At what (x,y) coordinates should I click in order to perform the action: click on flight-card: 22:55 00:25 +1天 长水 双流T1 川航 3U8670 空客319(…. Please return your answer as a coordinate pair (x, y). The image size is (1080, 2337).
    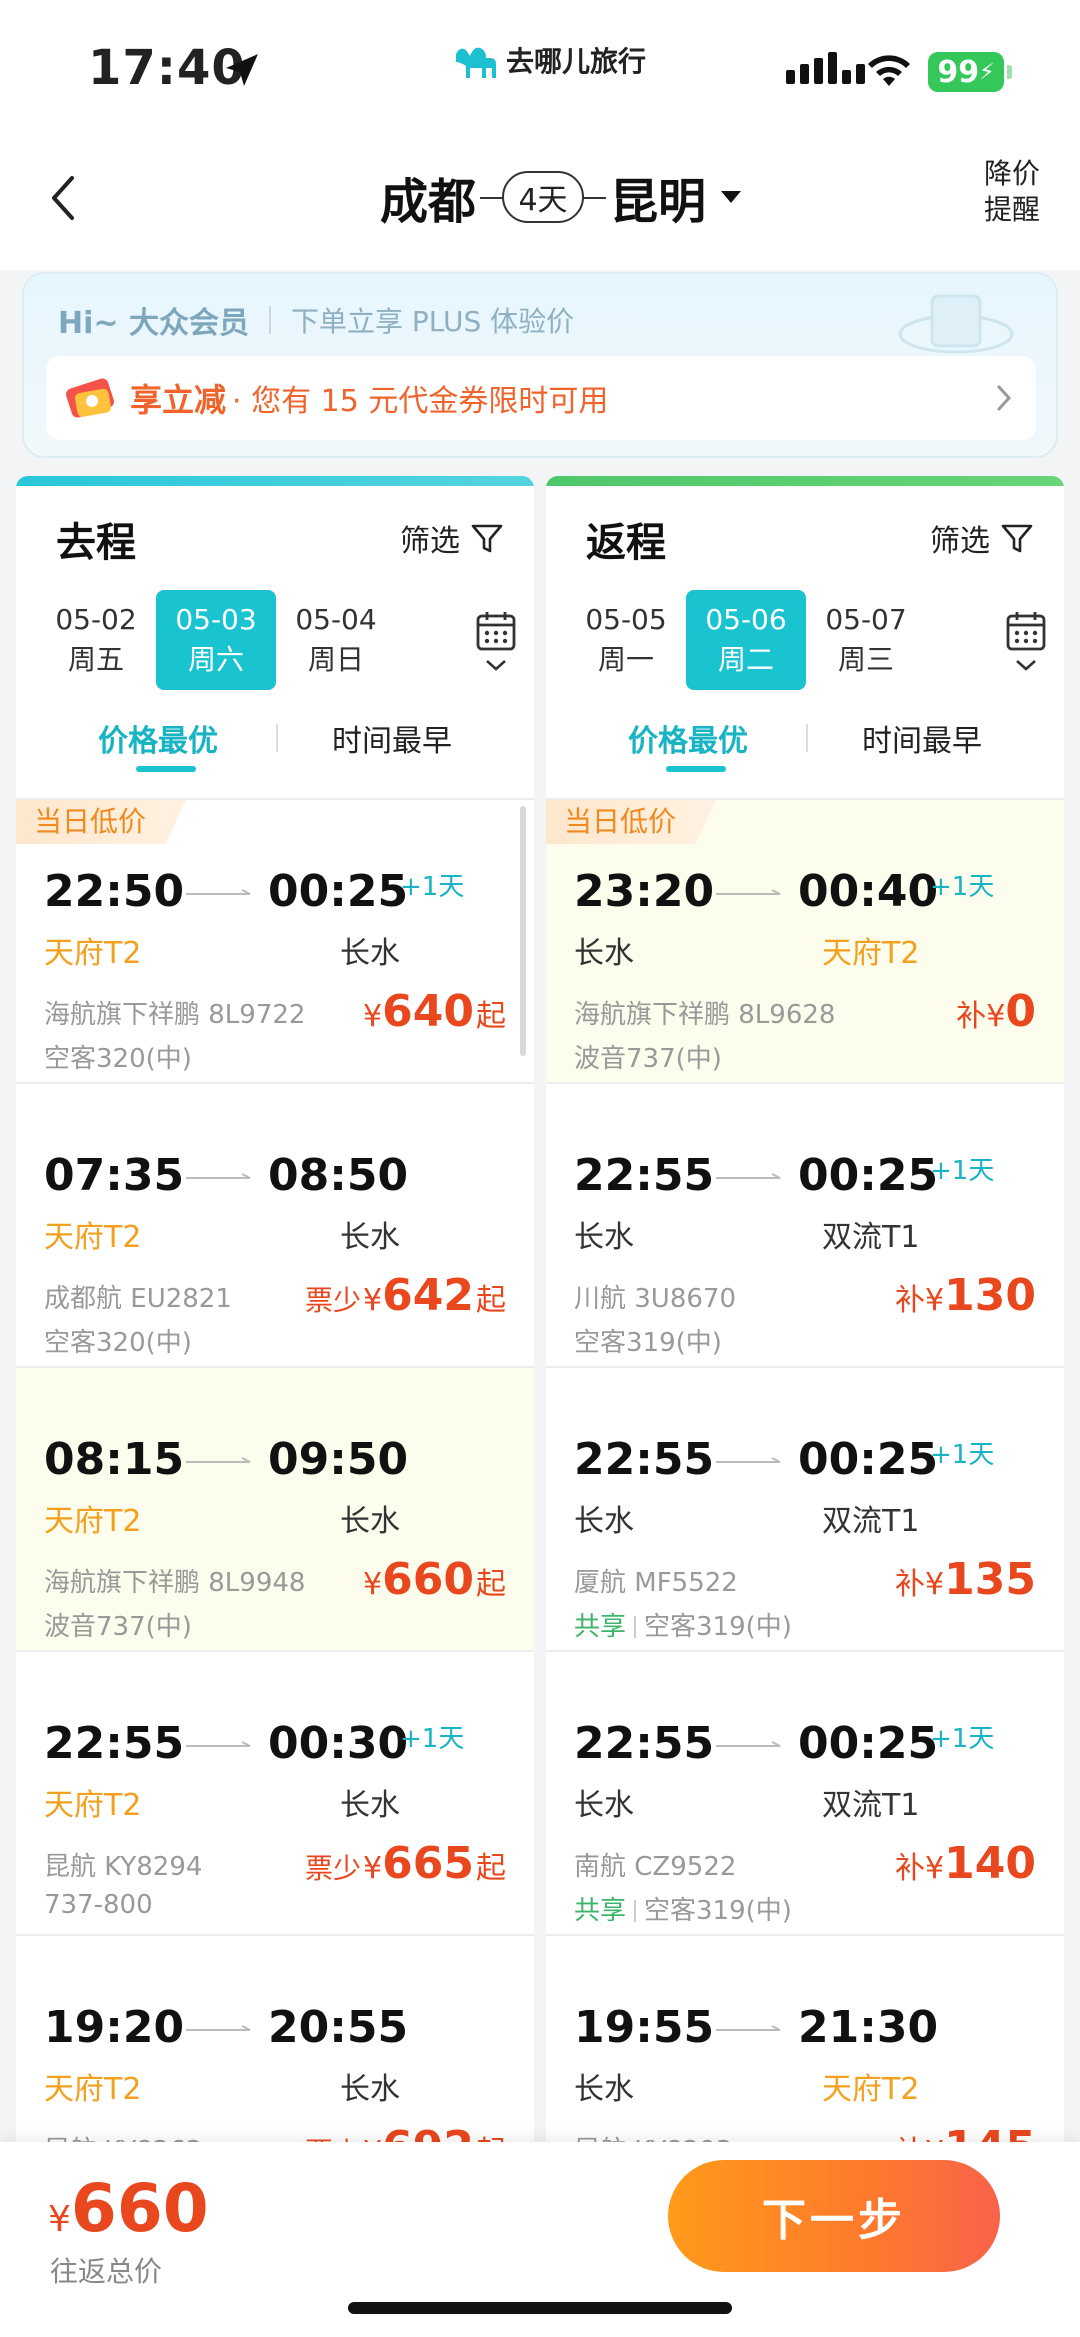
    Looking at the image, I should click on (805, 1226).